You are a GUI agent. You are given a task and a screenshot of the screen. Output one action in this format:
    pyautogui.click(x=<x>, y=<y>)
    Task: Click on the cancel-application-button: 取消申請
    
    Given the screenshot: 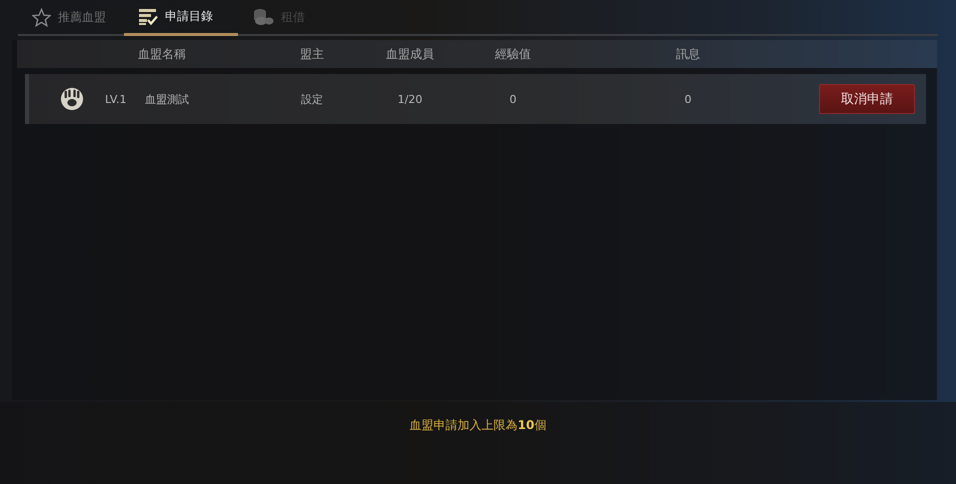 What is the action you would take?
    pyautogui.click(x=867, y=99)
    